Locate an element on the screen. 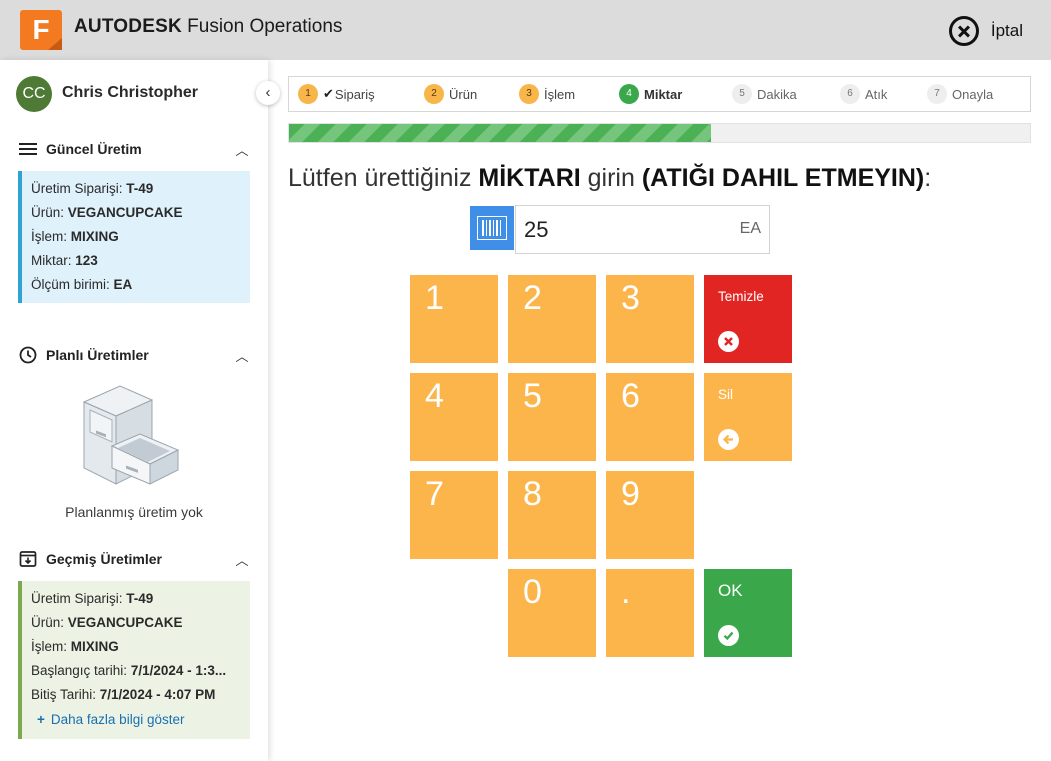 Image resolution: width=1051 pixels, height=761 pixels. clock-icon is located at coordinates (28, 355).